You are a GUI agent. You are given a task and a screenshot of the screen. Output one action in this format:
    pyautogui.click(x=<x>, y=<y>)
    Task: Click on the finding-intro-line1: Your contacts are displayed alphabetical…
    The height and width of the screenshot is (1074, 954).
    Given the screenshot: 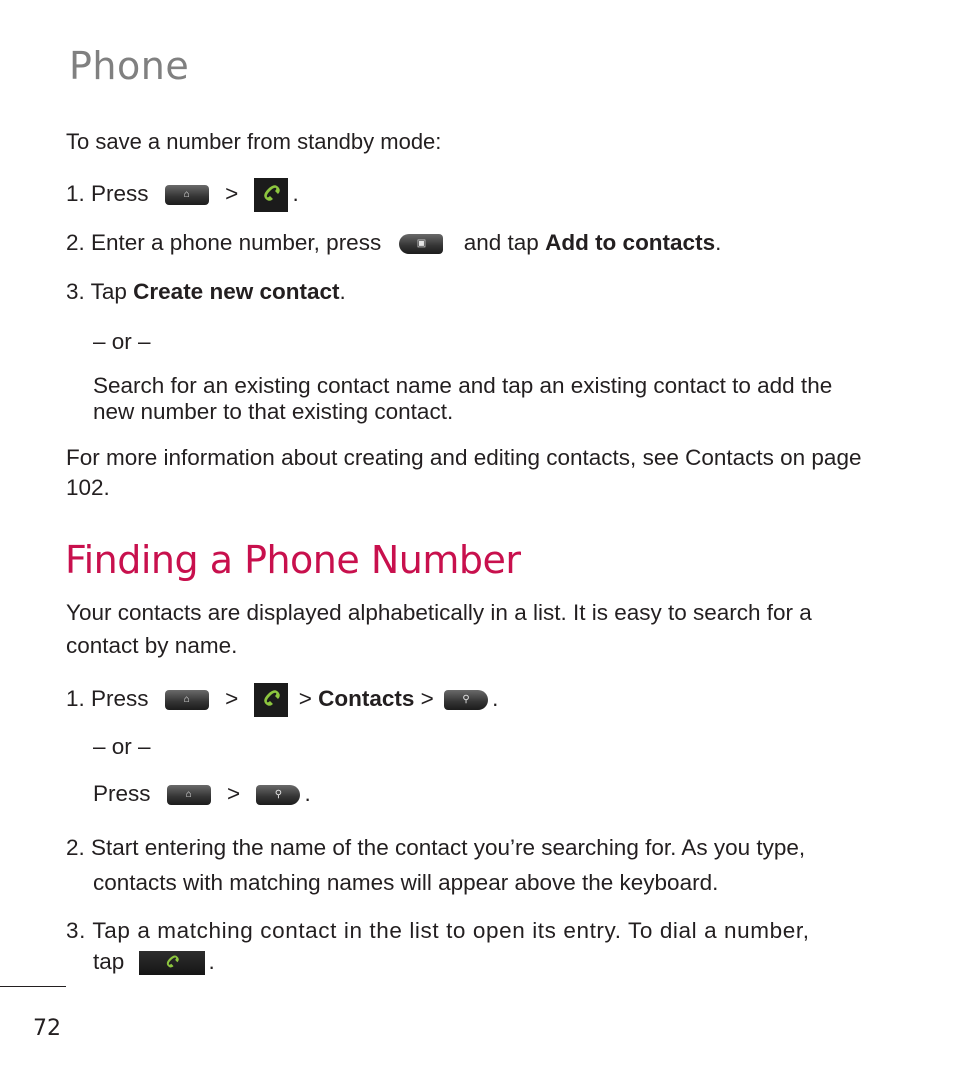 What is the action you would take?
    pyautogui.click(x=439, y=612)
    